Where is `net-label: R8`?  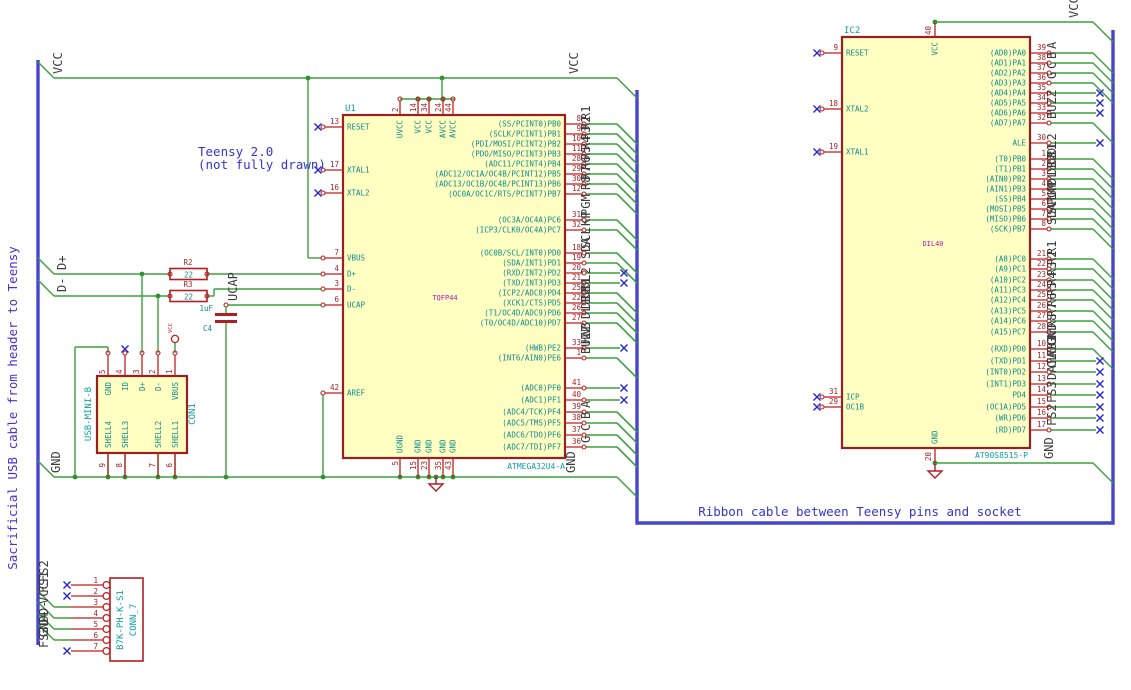 net-label: R8 is located at coordinates (586, 183).